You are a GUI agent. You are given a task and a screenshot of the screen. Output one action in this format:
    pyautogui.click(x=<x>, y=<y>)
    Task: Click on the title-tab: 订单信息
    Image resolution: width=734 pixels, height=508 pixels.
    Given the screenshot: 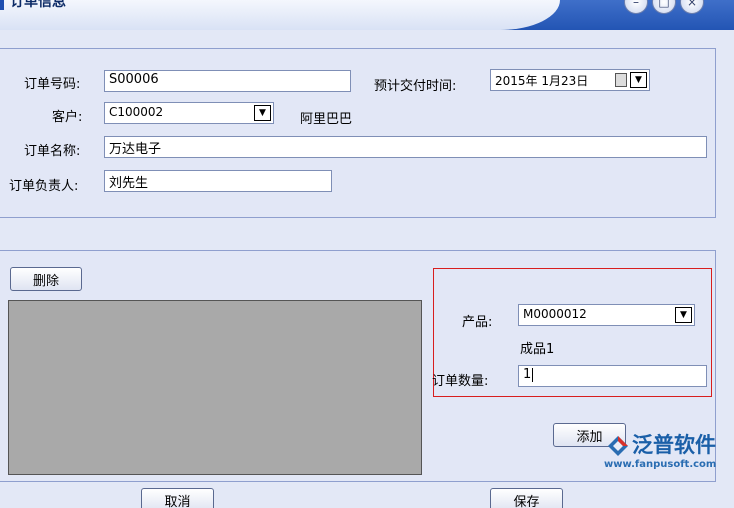 What is the action you would take?
    pyautogui.click(x=280, y=15)
    